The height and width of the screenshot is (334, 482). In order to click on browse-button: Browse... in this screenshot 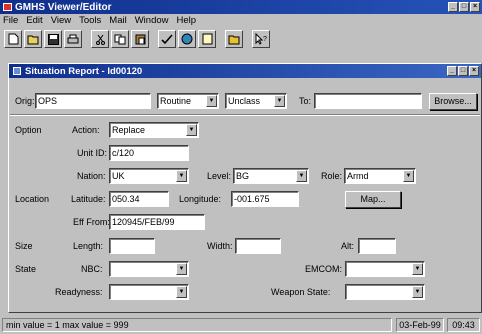, I will do `click(453, 101)`.